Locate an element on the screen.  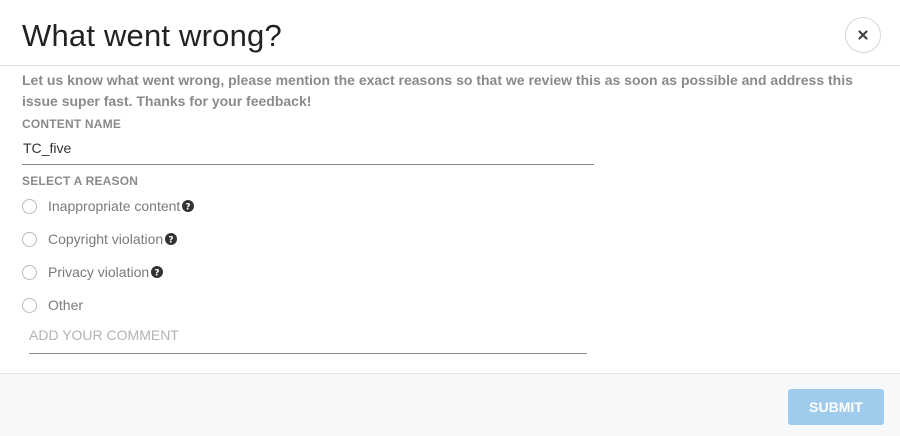
content-name-label: CONTENT NAME is located at coordinates (72, 124).